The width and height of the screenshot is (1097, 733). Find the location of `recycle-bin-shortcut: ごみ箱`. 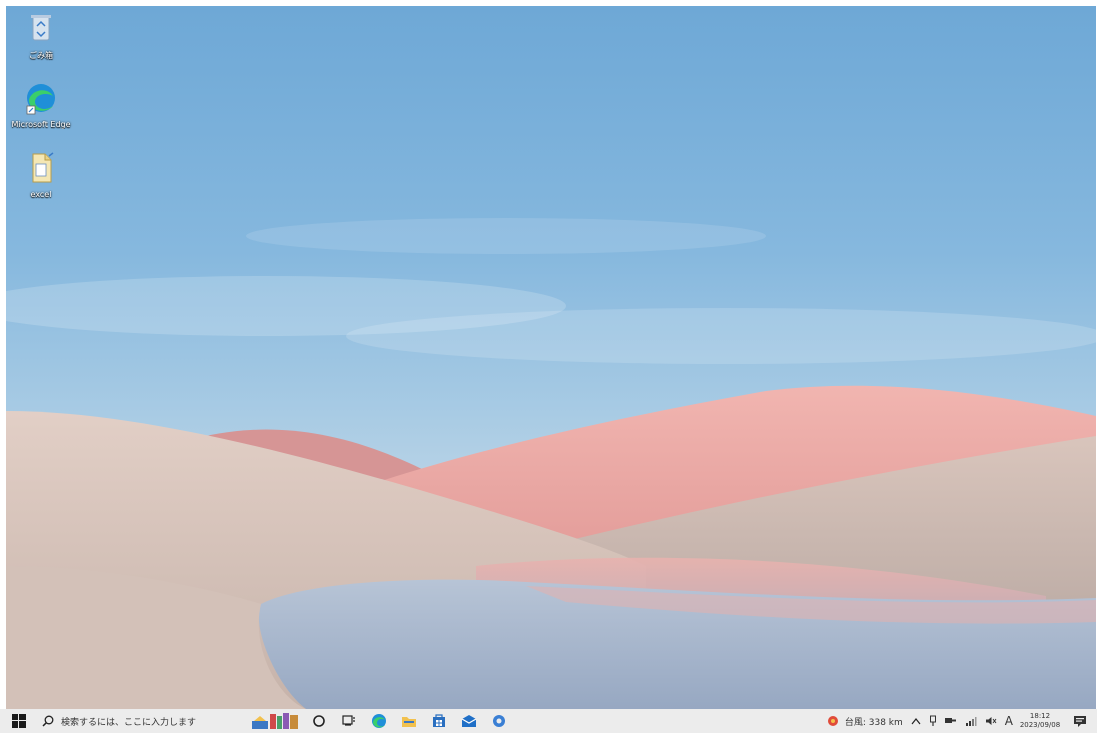

recycle-bin-shortcut: ごみ箱 is located at coordinates (41, 35).